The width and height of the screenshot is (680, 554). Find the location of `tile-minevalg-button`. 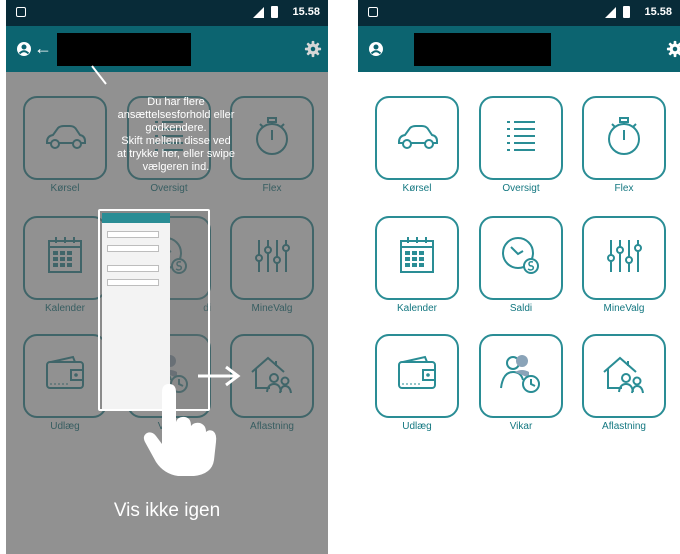

tile-minevalg-button is located at coordinates (624, 258).